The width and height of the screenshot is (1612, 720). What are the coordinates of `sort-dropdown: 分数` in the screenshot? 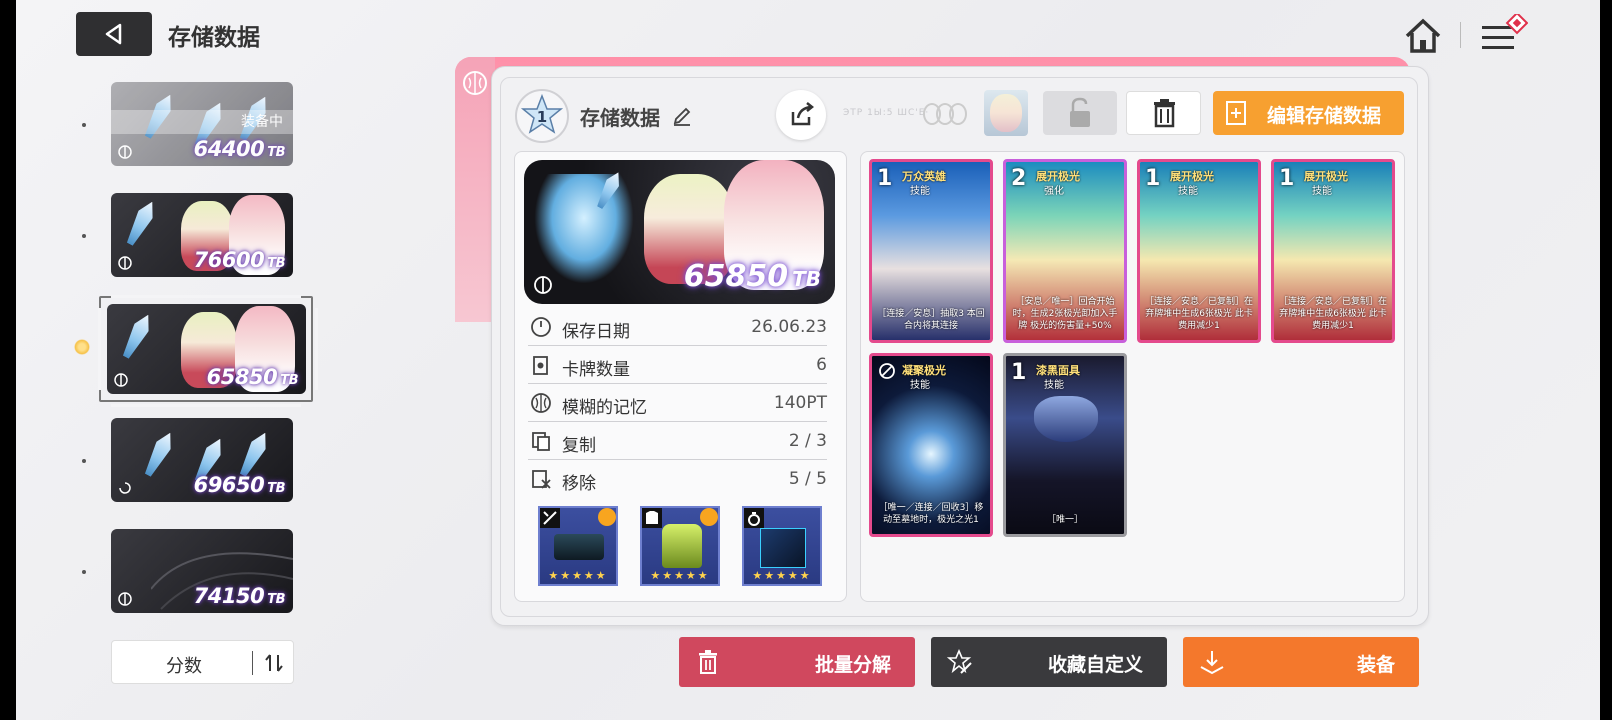 It's located at (202, 662).